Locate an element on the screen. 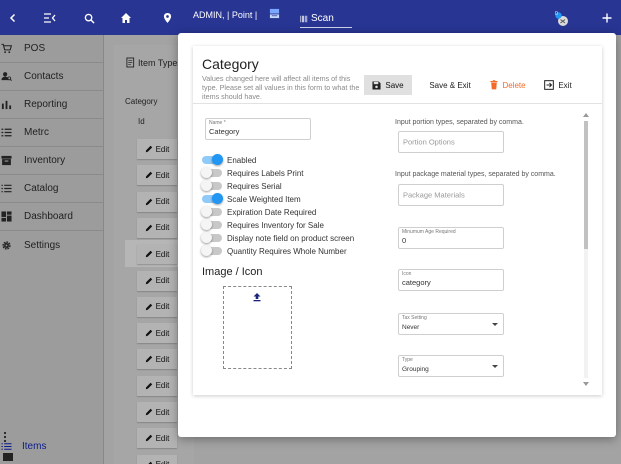 The height and width of the screenshot is (464, 621). top-app-bar: ADMIN, | Point | Scan 0 is located at coordinates (310, 17).